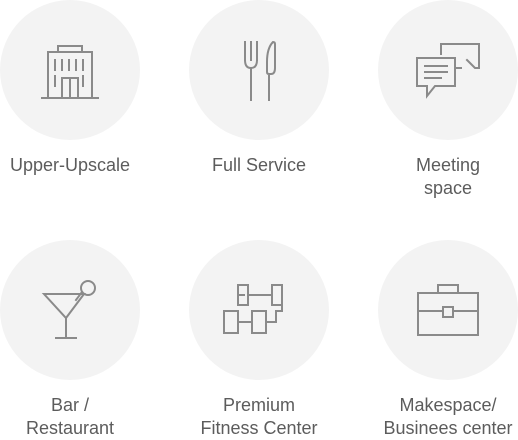 The image size is (518, 440). I want to click on feature-label: Makespace/ Businees center, so click(448, 416).